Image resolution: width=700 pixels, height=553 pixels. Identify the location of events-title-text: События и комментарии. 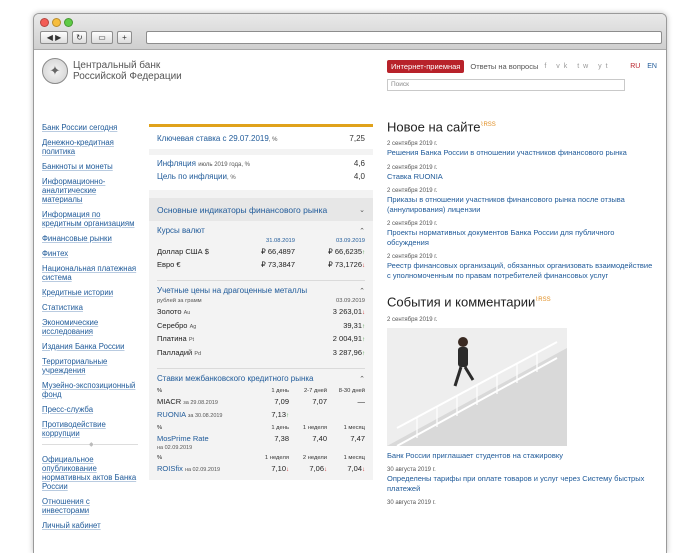
(461, 302).